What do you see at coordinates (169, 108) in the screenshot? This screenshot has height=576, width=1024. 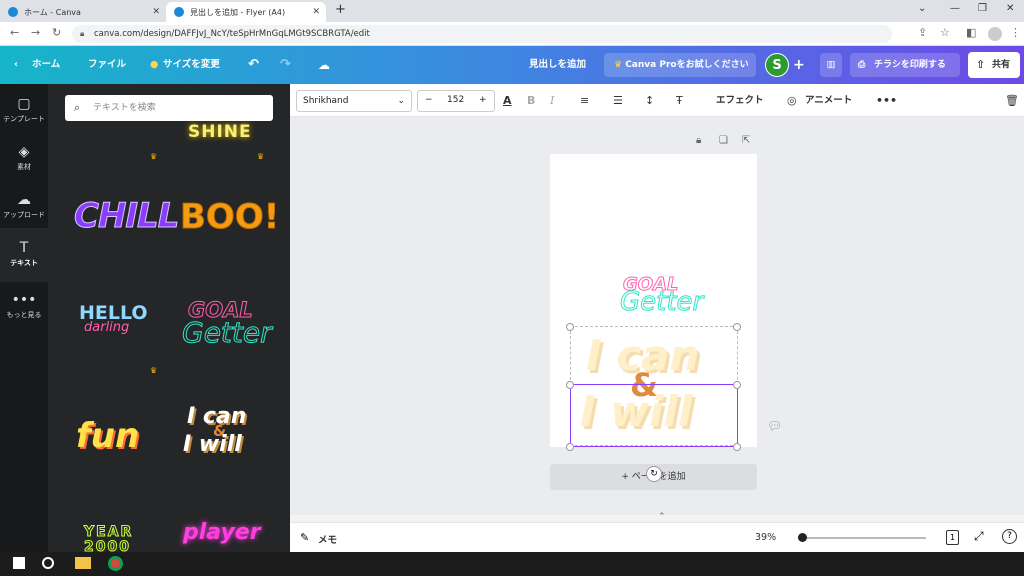 I see `text-search-input: ⌕ テキストを検索` at bounding box center [169, 108].